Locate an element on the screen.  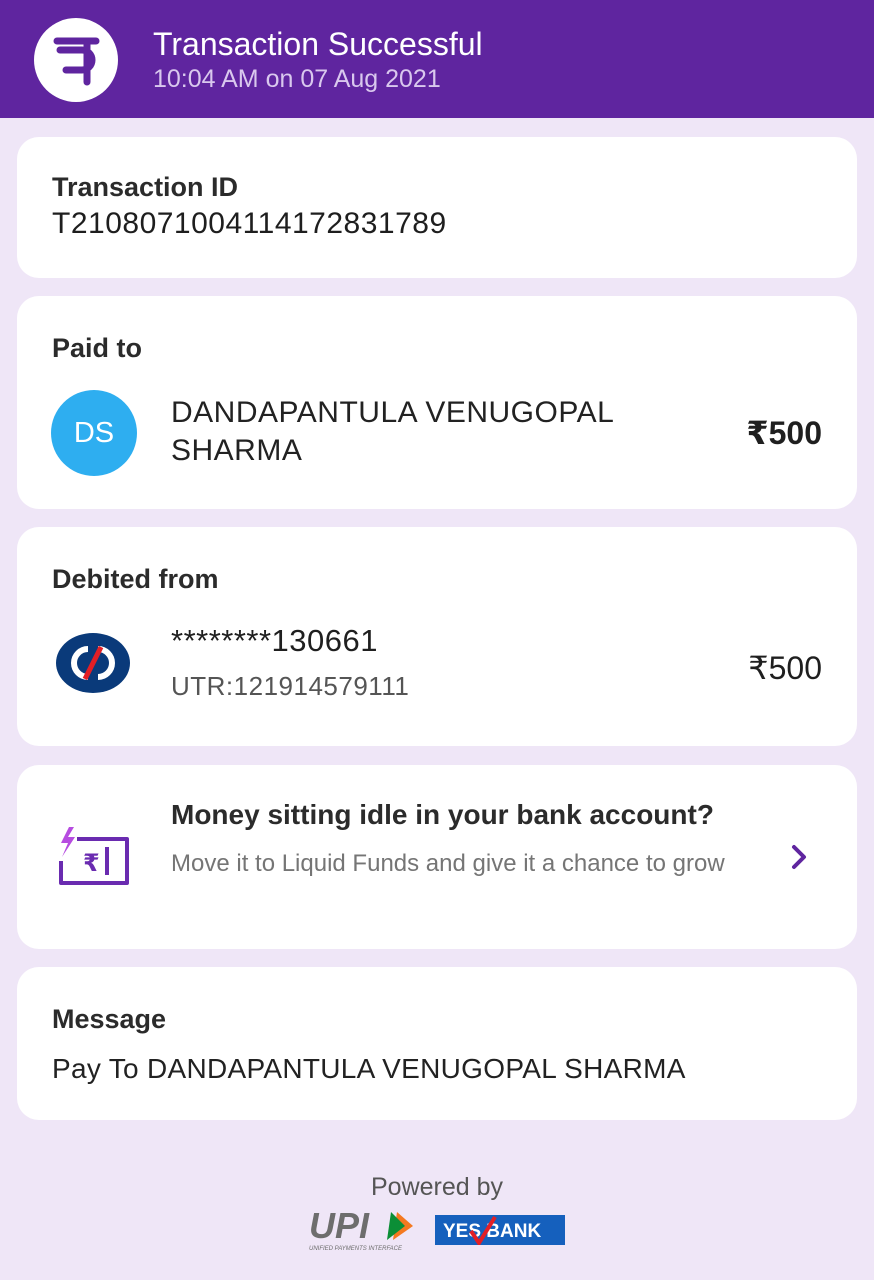
transaction-id-label: Transaction ID is located at coordinates (145, 187).